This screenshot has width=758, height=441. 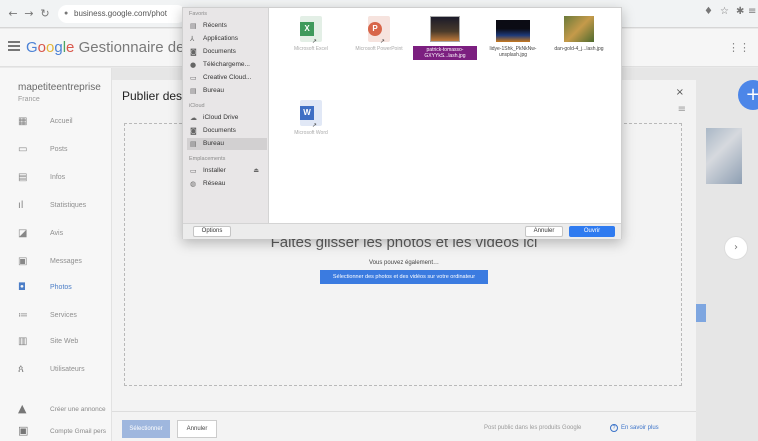 I want to click on file-item: lidye-1Shk_PkNkNw-unsplash.jpg, so click(x=513, y=37).